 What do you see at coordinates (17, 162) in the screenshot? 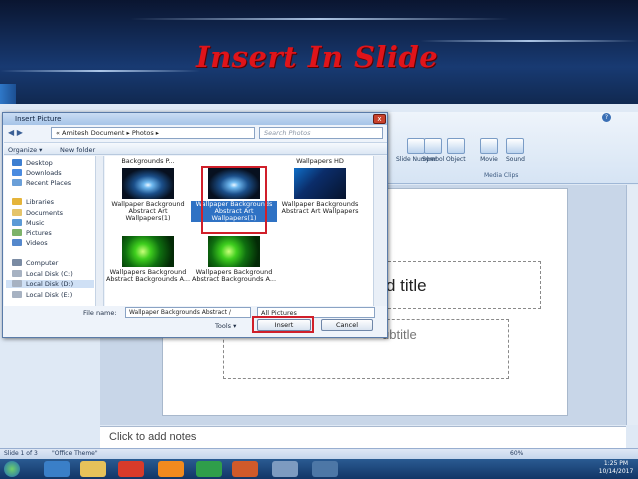
I see `desktop-icon` at bounding box center [17, 162].